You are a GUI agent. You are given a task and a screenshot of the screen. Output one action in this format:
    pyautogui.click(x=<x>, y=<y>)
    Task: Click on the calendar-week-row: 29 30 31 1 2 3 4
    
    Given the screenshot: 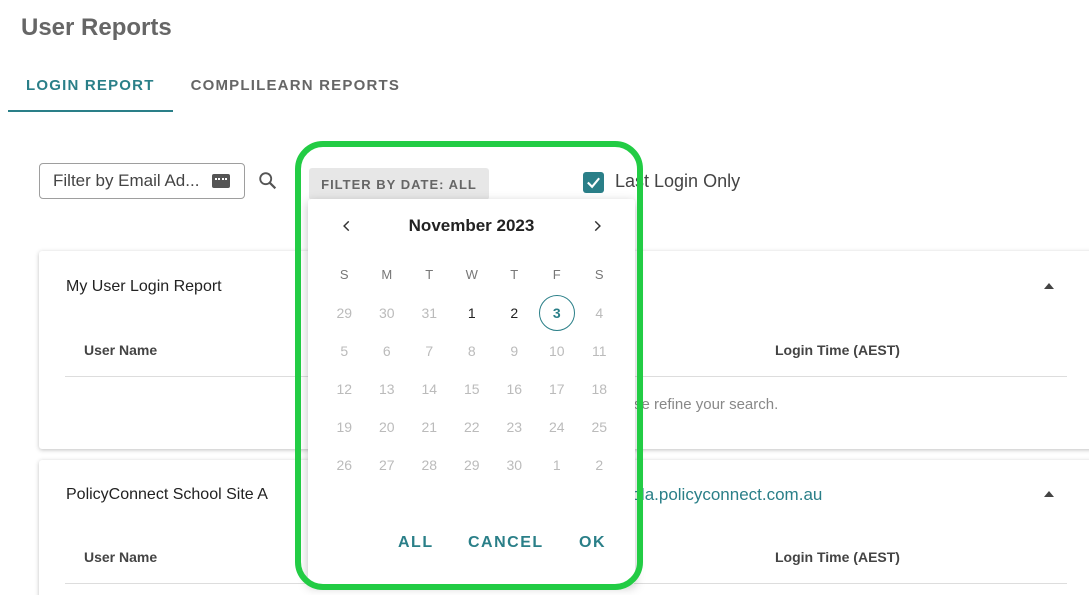 What is the action you would take?
    pyautogui.click(x=472, y=313)
    